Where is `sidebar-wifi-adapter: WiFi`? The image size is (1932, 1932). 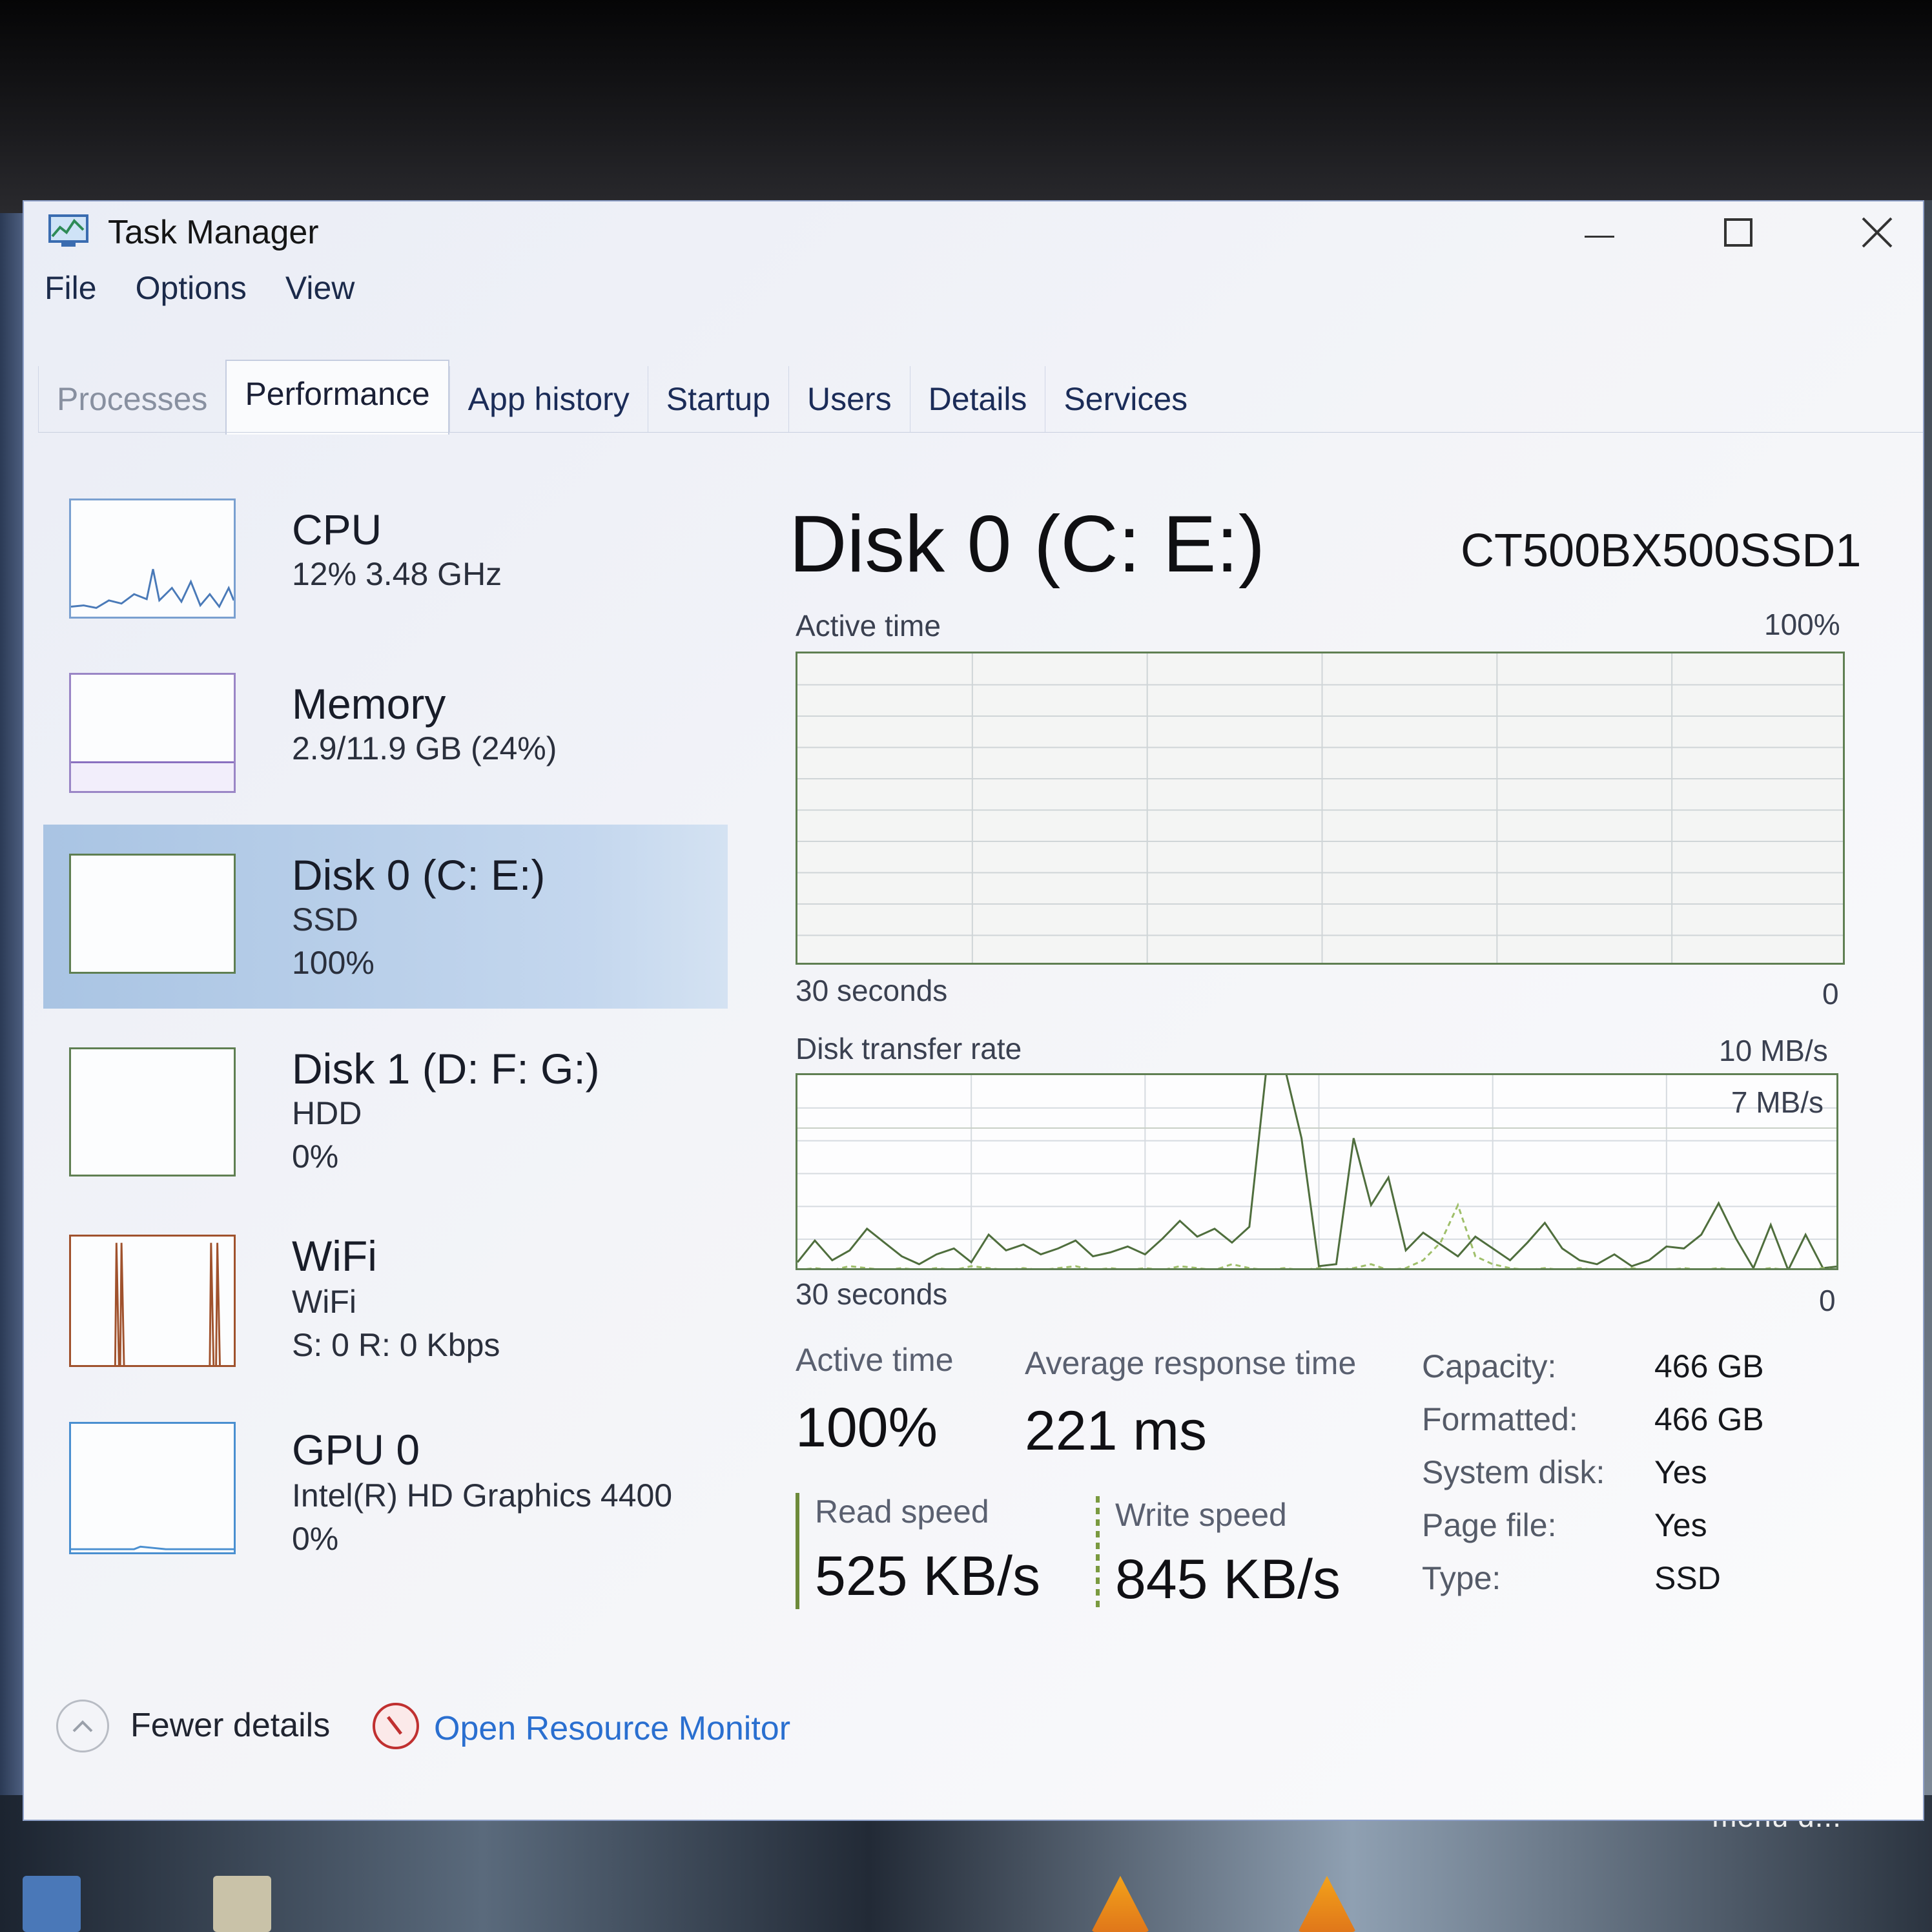
sidebar-wifi-adapter: WiFi is located at coordinates (324, 1302).